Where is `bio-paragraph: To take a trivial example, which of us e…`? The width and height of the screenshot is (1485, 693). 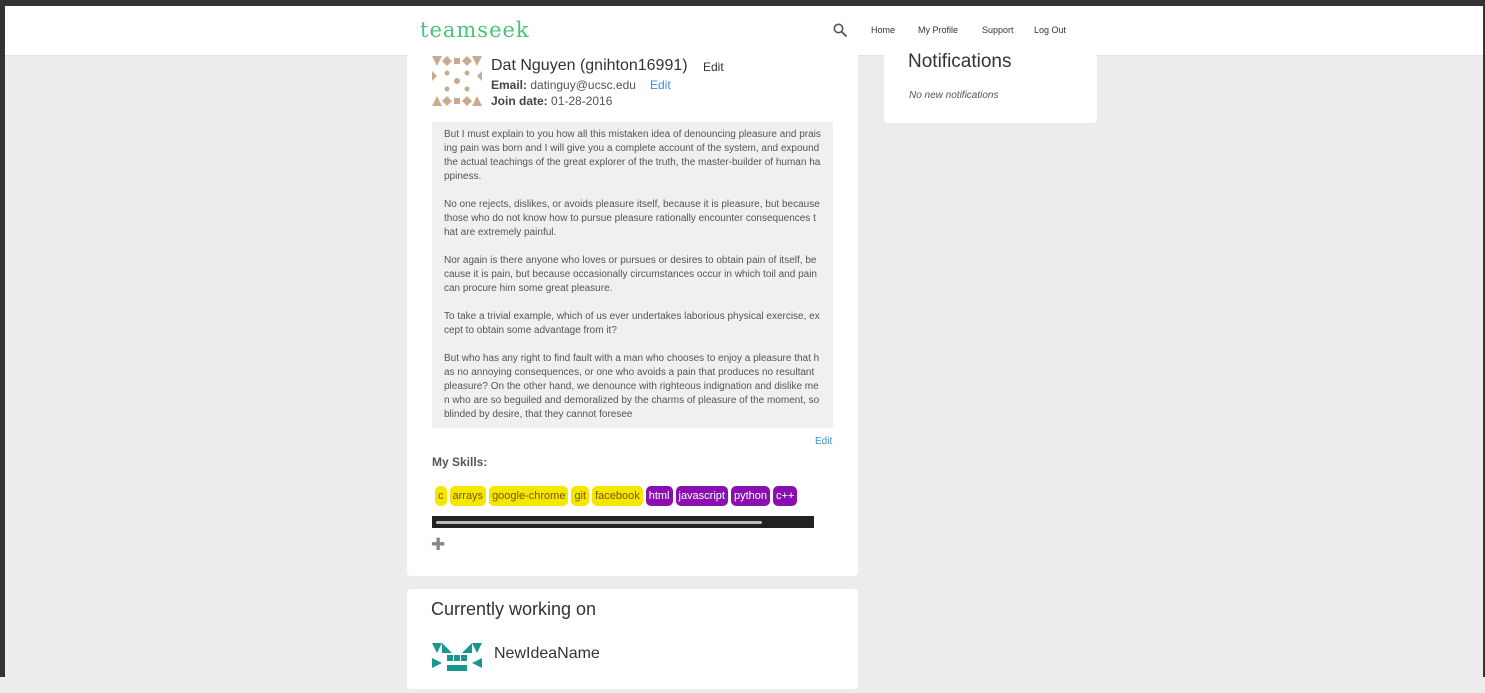 bio-paragraph: To take a trivial example, which of us e… is located at coordinates (632, 323).